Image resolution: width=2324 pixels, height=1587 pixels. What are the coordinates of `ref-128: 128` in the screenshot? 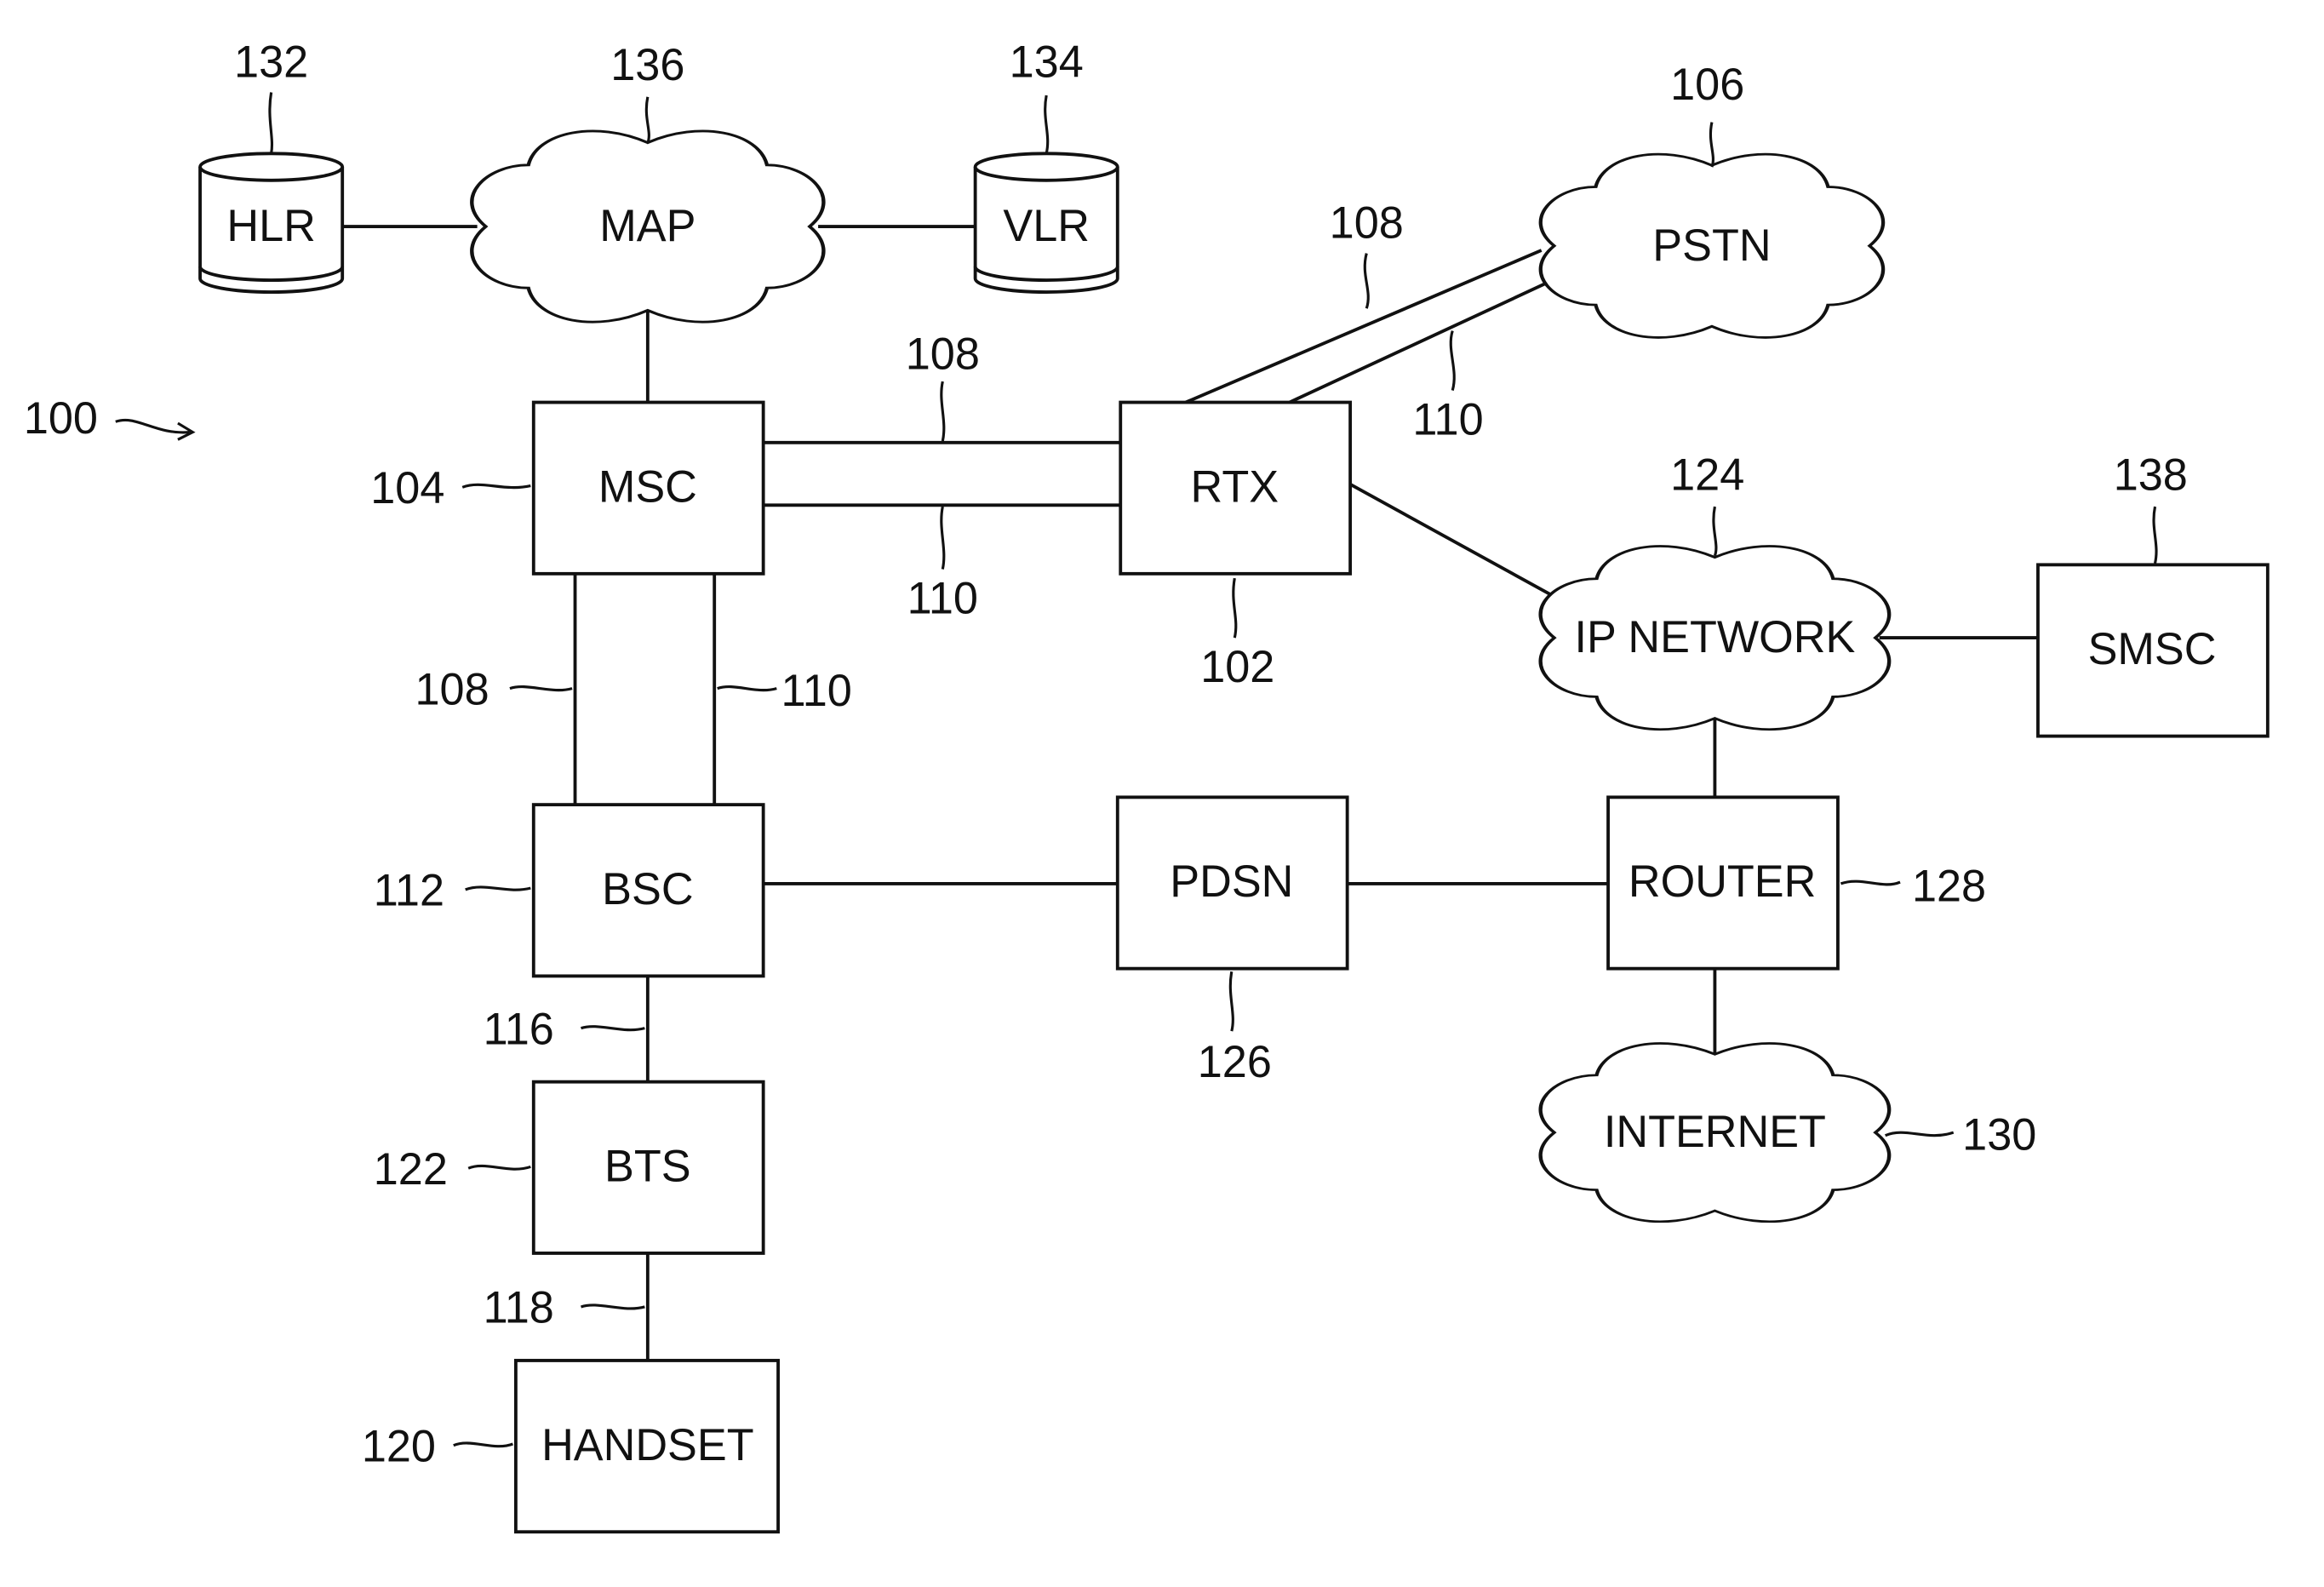 It's located at (1949, 886).